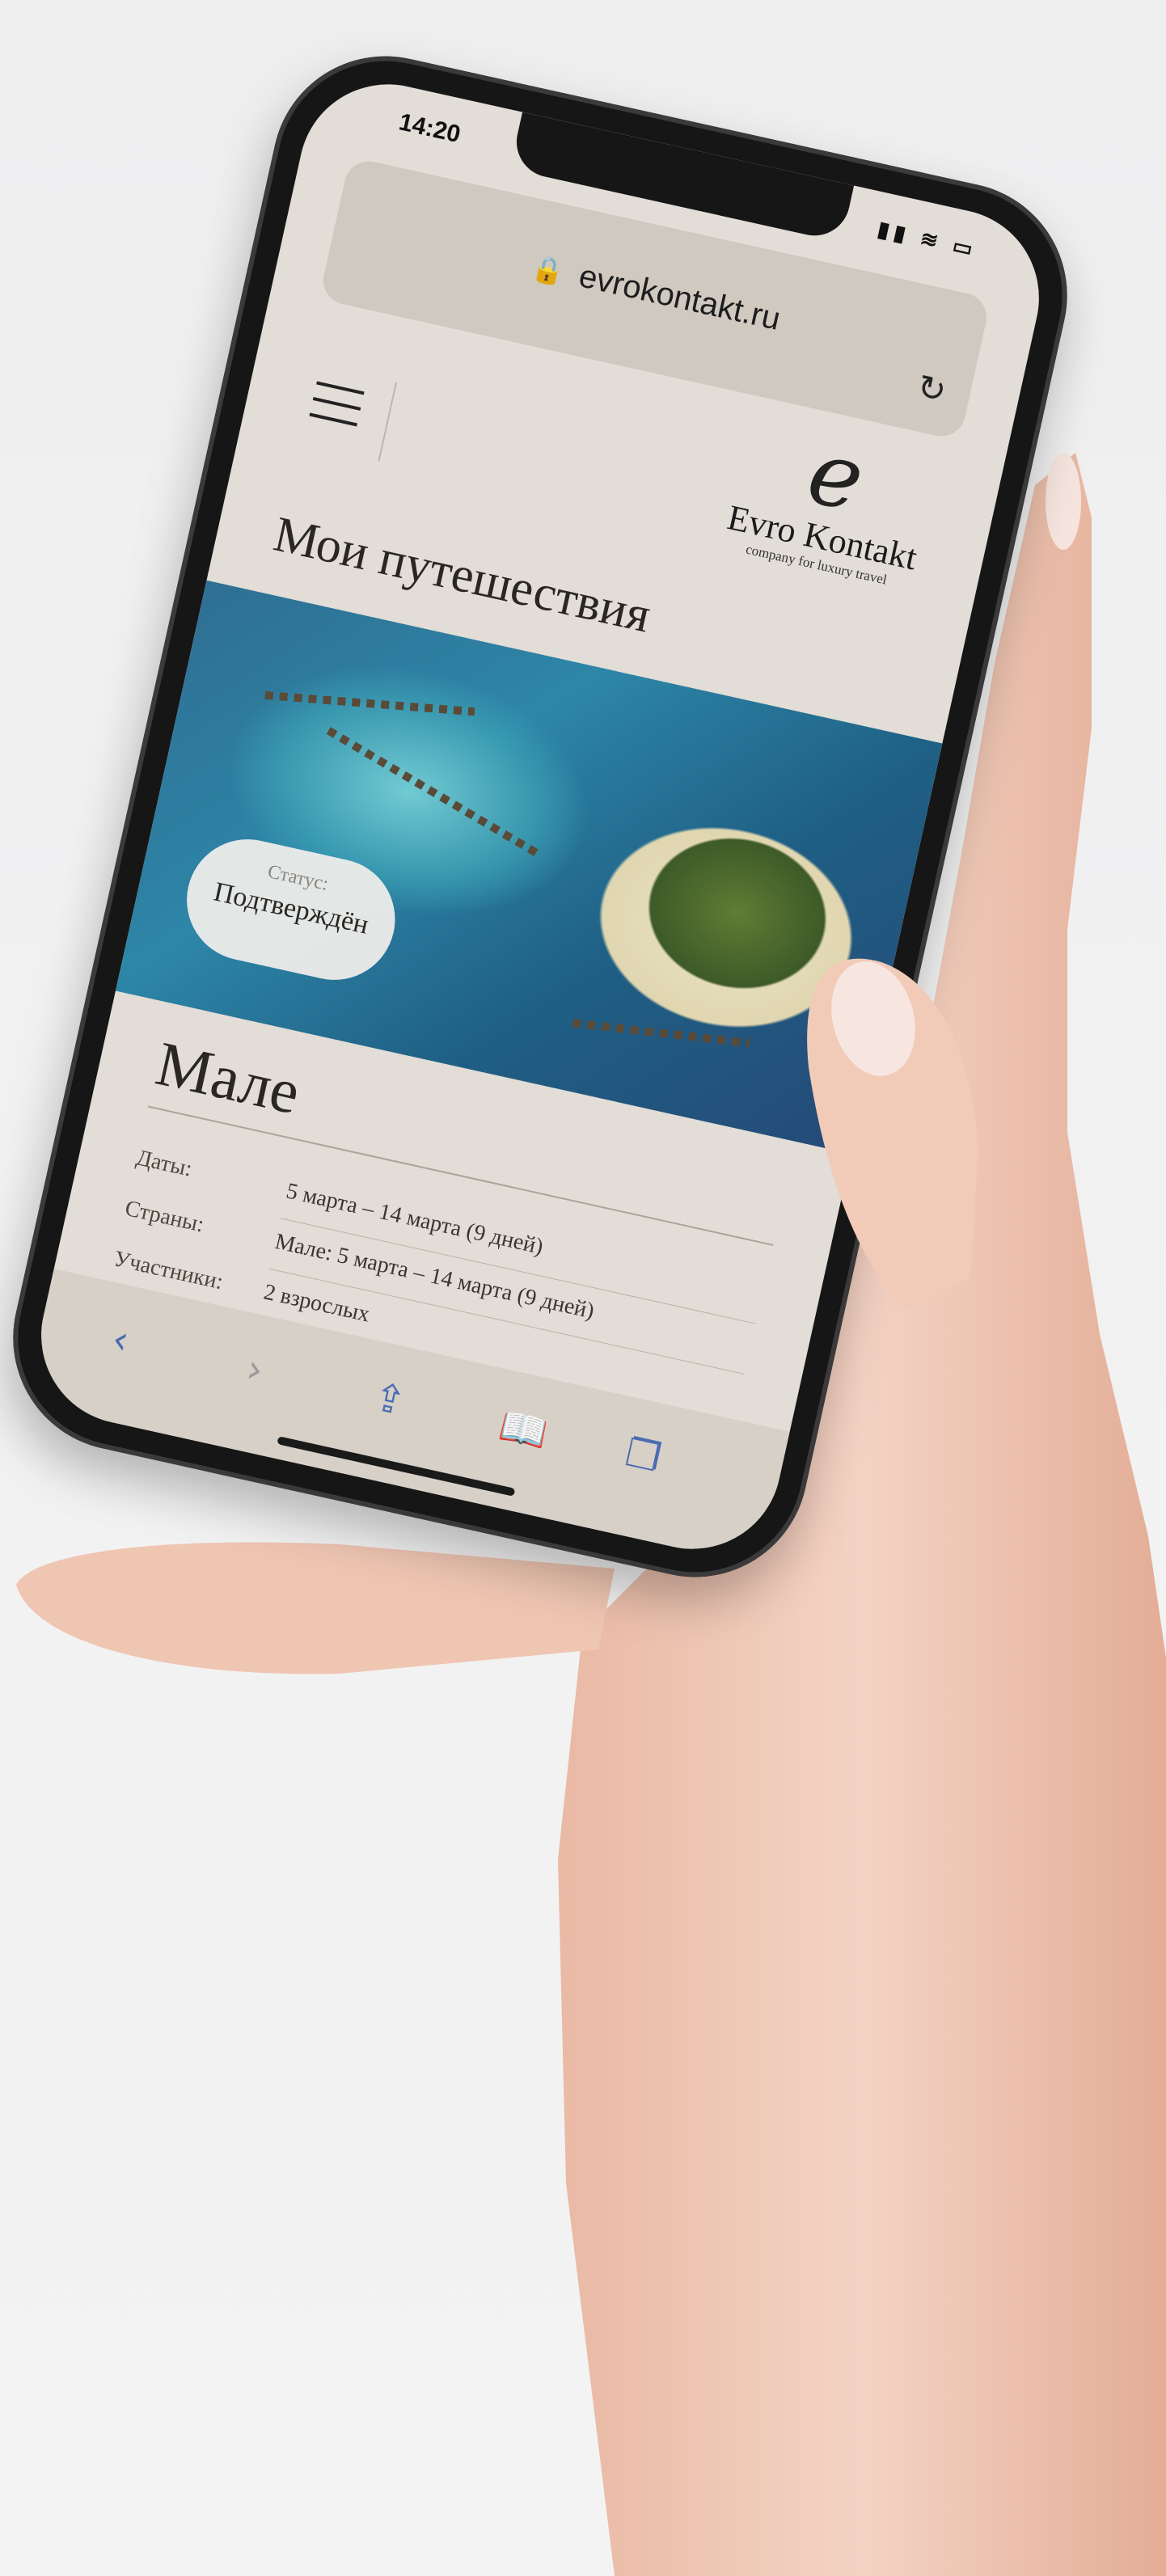 The width and height of the screenshot is (1166, 2576). Describe the element at coordinates (291, 909) in the screenshot. I see `status-badge: Статус: Подтверждён` at that location.